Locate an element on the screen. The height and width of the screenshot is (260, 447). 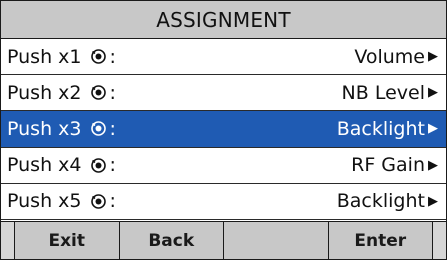
back-softkey: Back is located at coordinates (172, 240).